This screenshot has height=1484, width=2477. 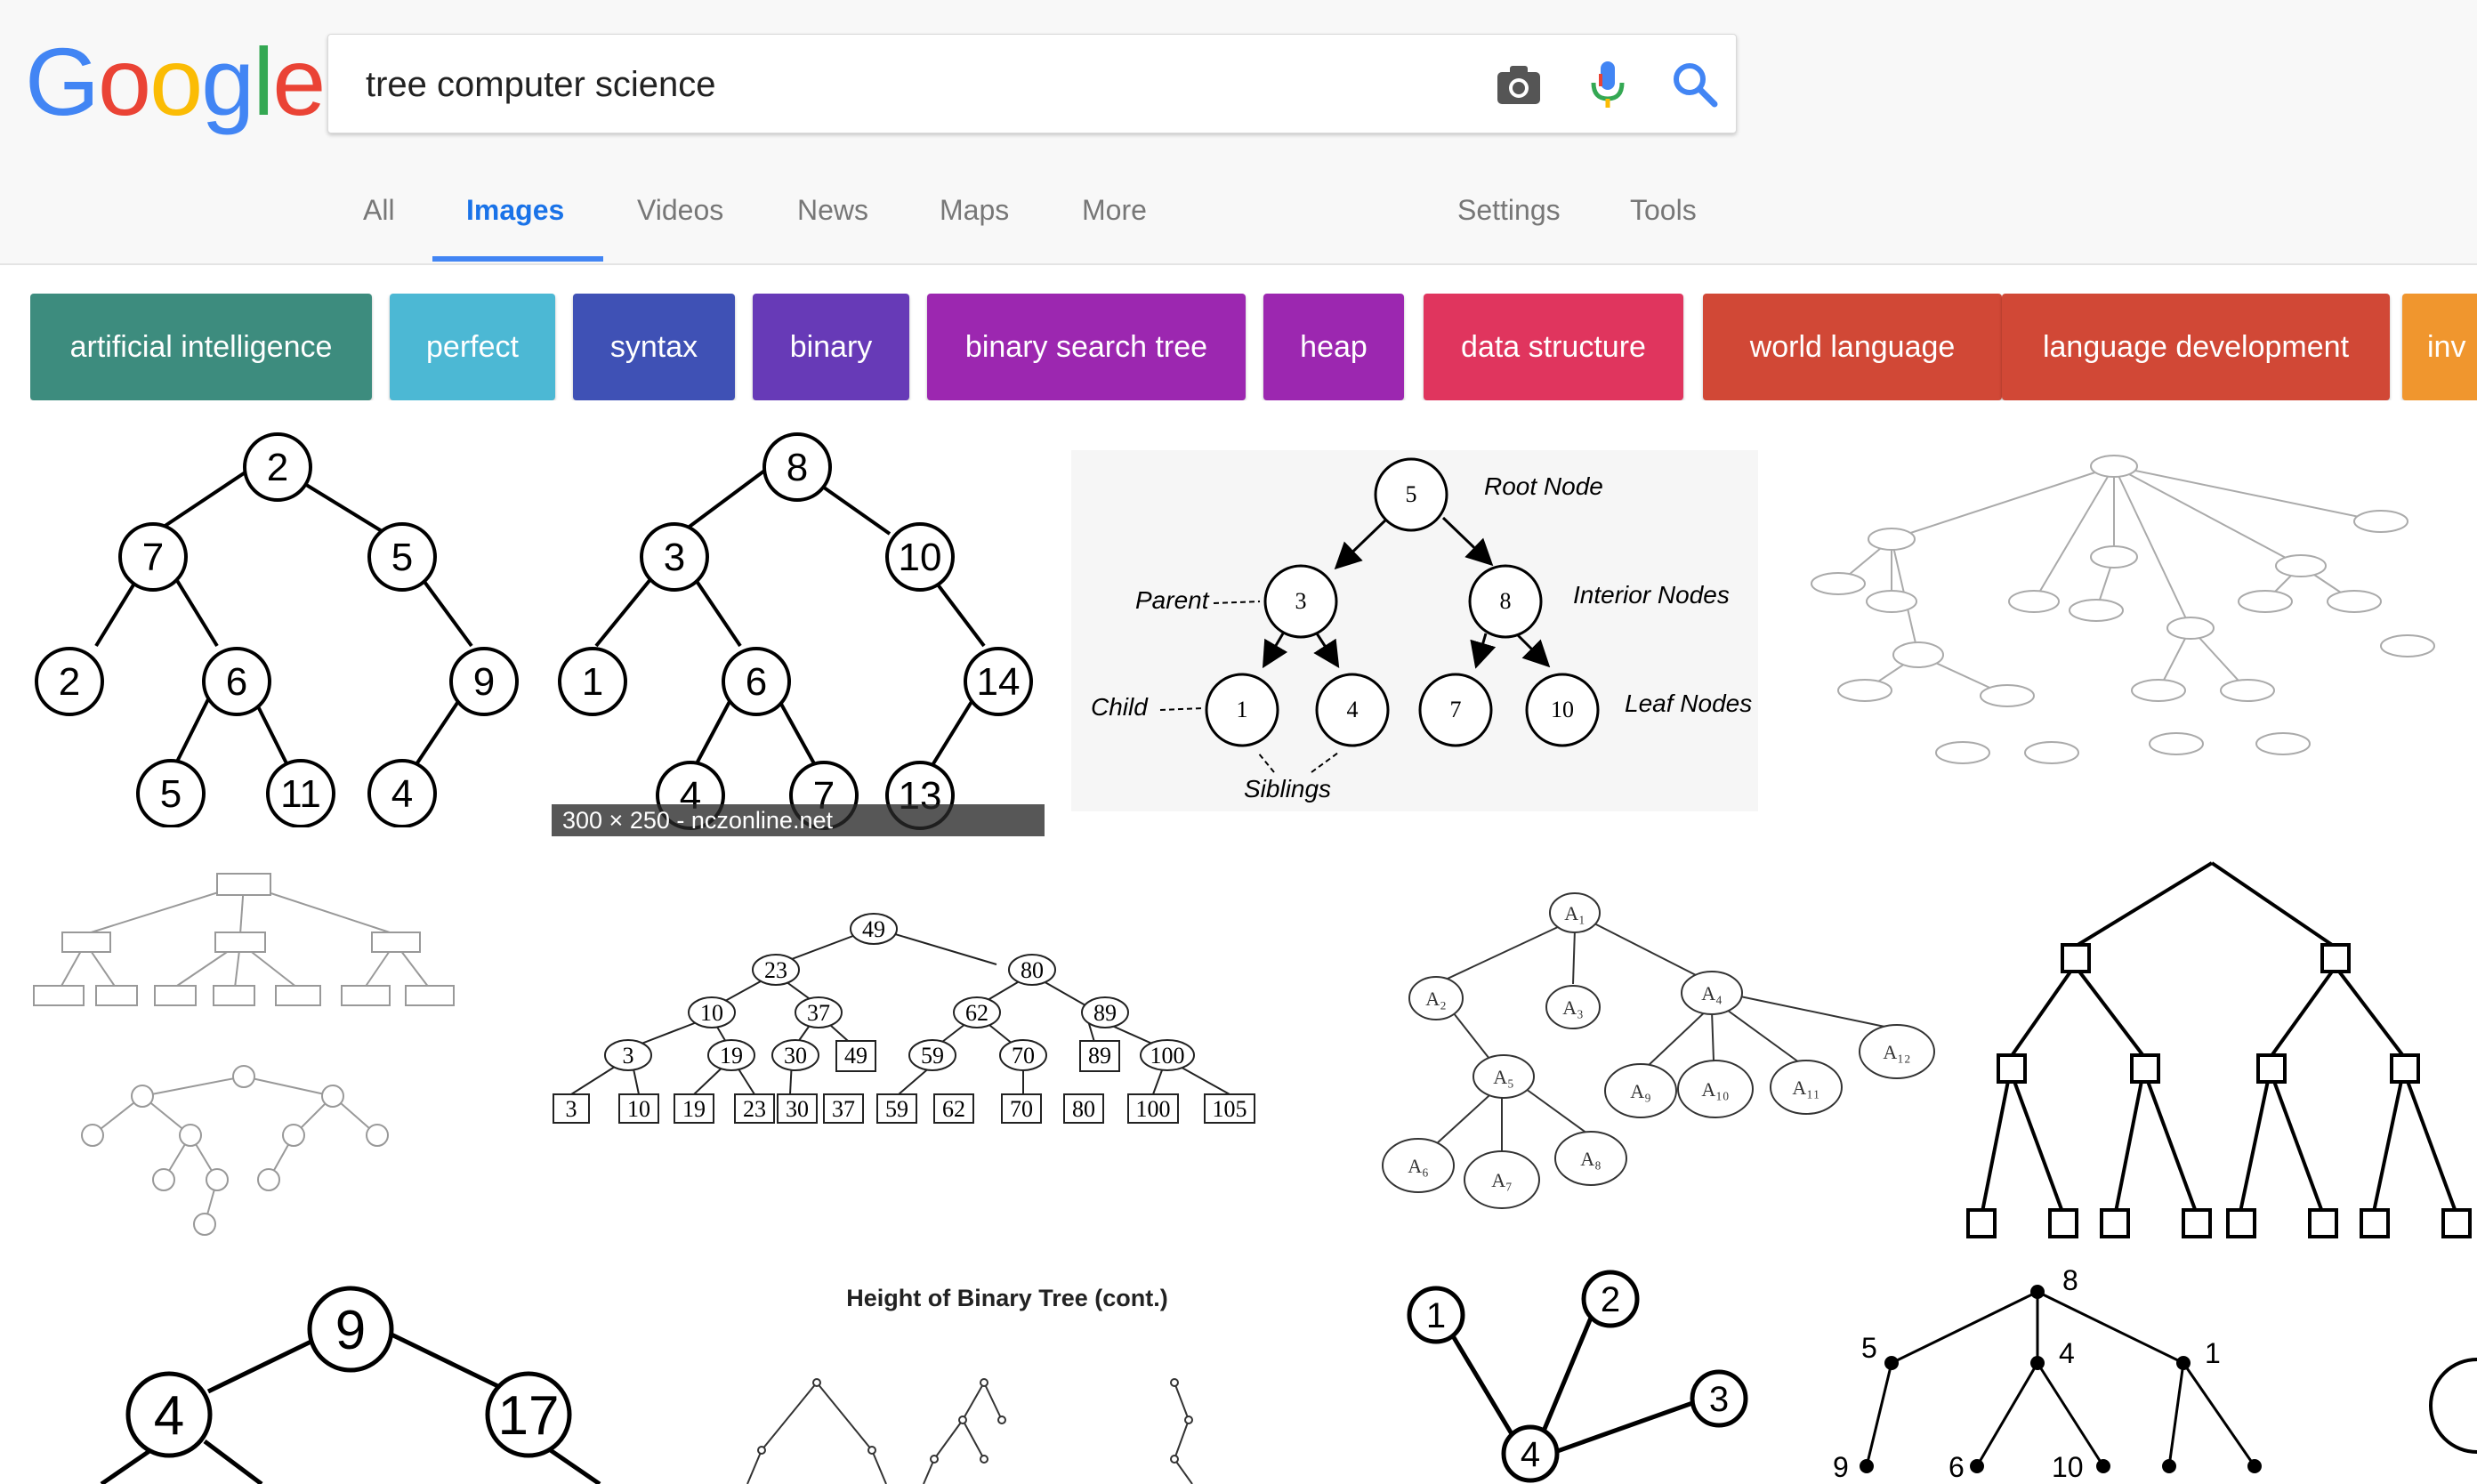 I want to click on tab-videos: Videos, so click(x=680, y=210).